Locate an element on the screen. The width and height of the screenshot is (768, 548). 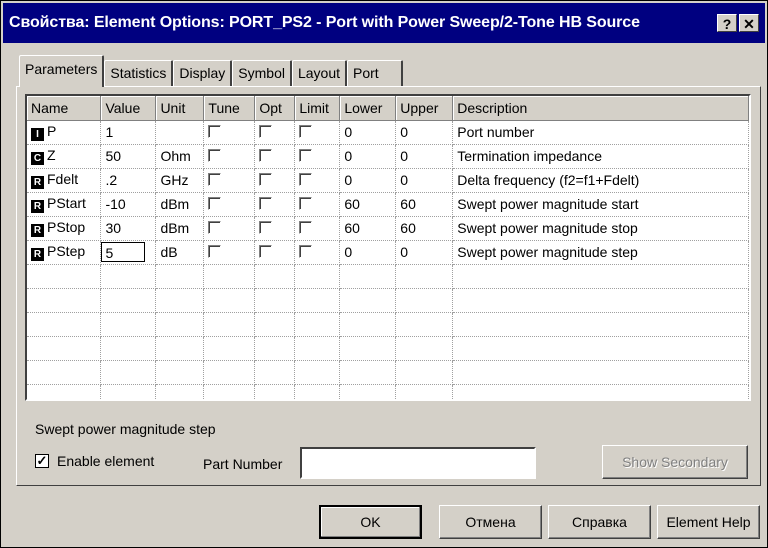
col-header-value: Value is located at coordinates (128, 108).